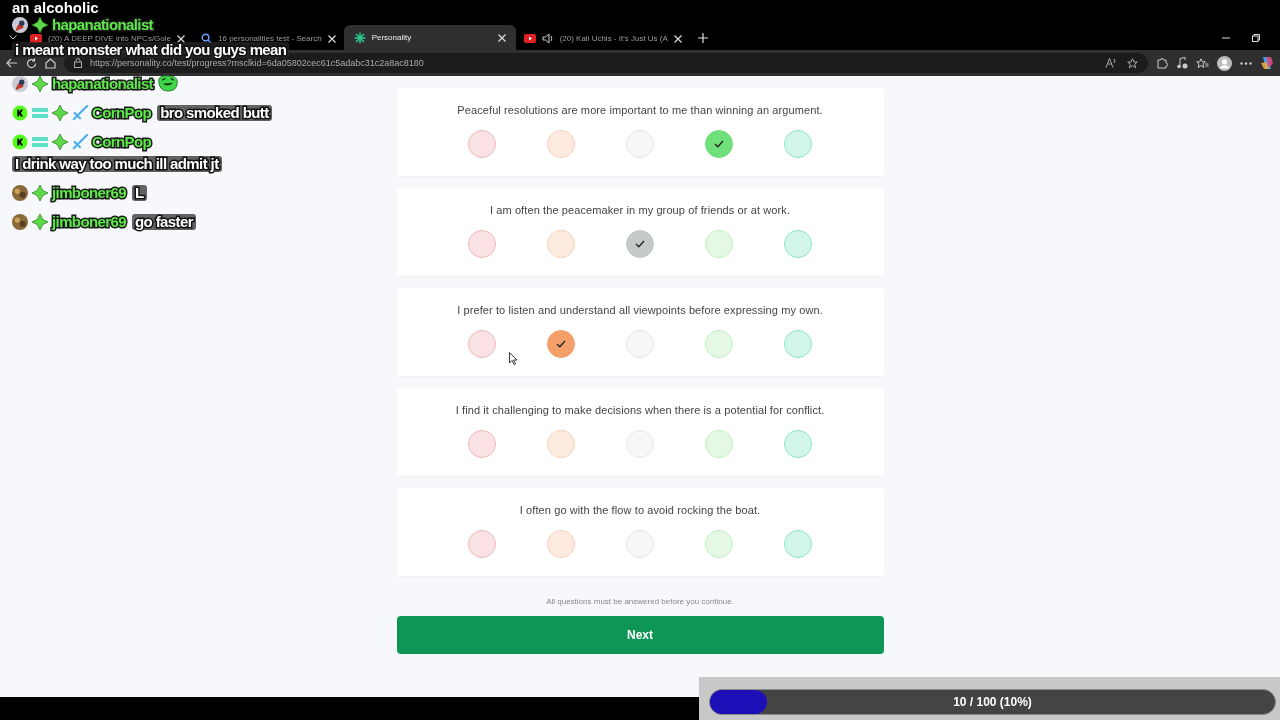  Describe the element at coordinates (13, 37) in the screenshot. I see `chevron-icon` at that location.